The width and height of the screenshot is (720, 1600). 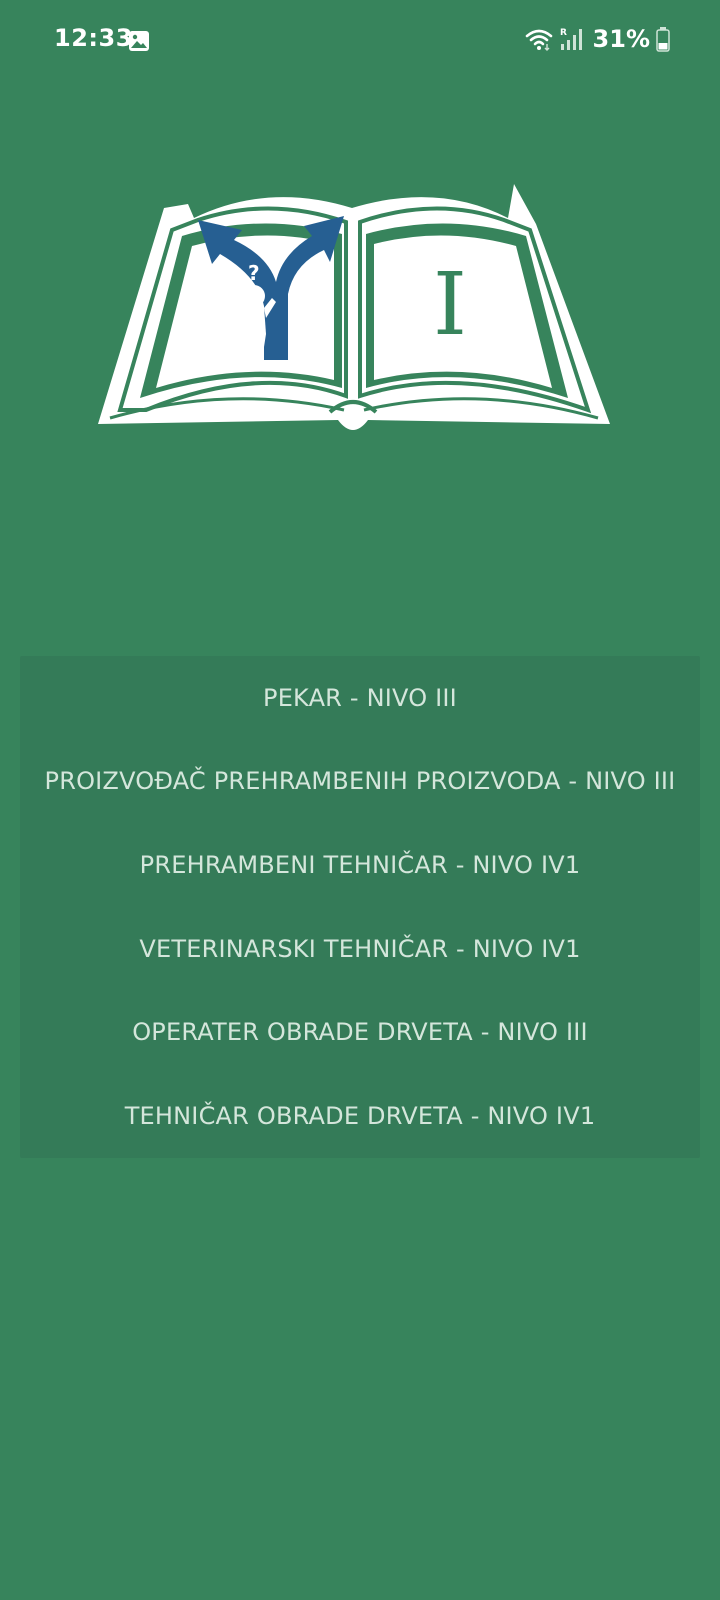 What do you see at coordinates (139, 41) in the screenshot?
I see `gallery-icon` at bounding box center [139, 41].